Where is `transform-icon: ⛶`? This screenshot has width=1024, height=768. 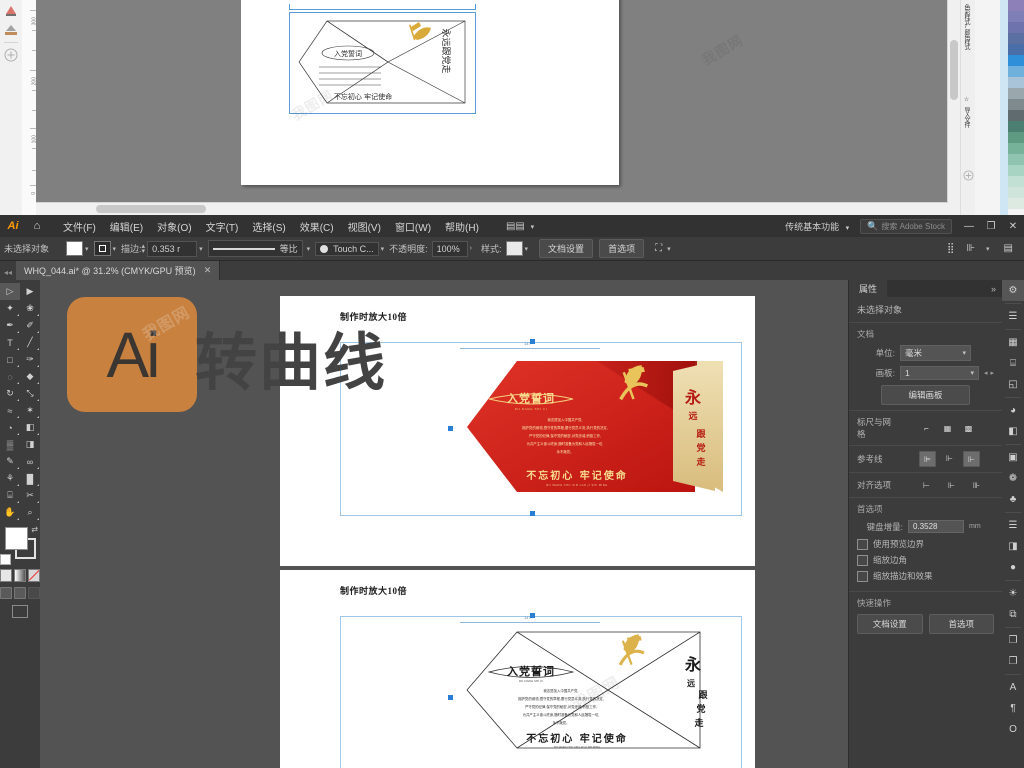 transform-icon: ⛶ is located at coordinates (658, 248).